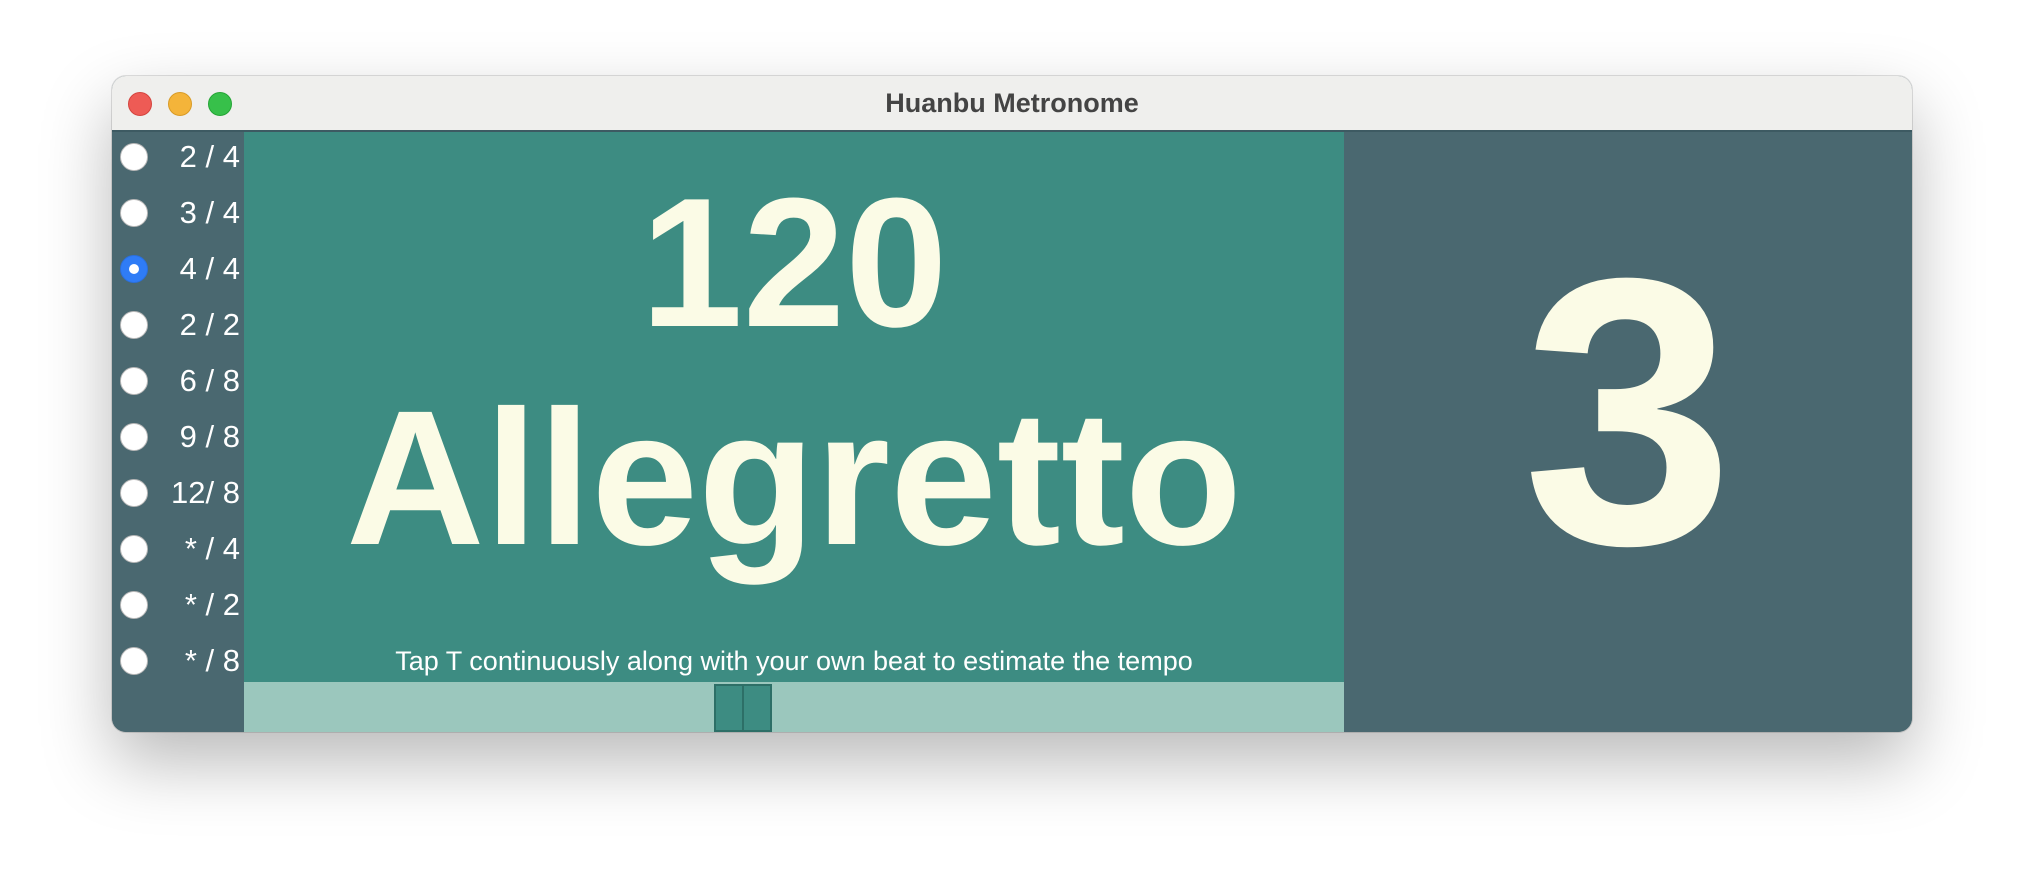 Image resolution: width=2024 pixels, height=880 pixels. Describe the element at coordinates (212, 548) in the screenshot. I see `time-signature-label: * / 4` at that location.